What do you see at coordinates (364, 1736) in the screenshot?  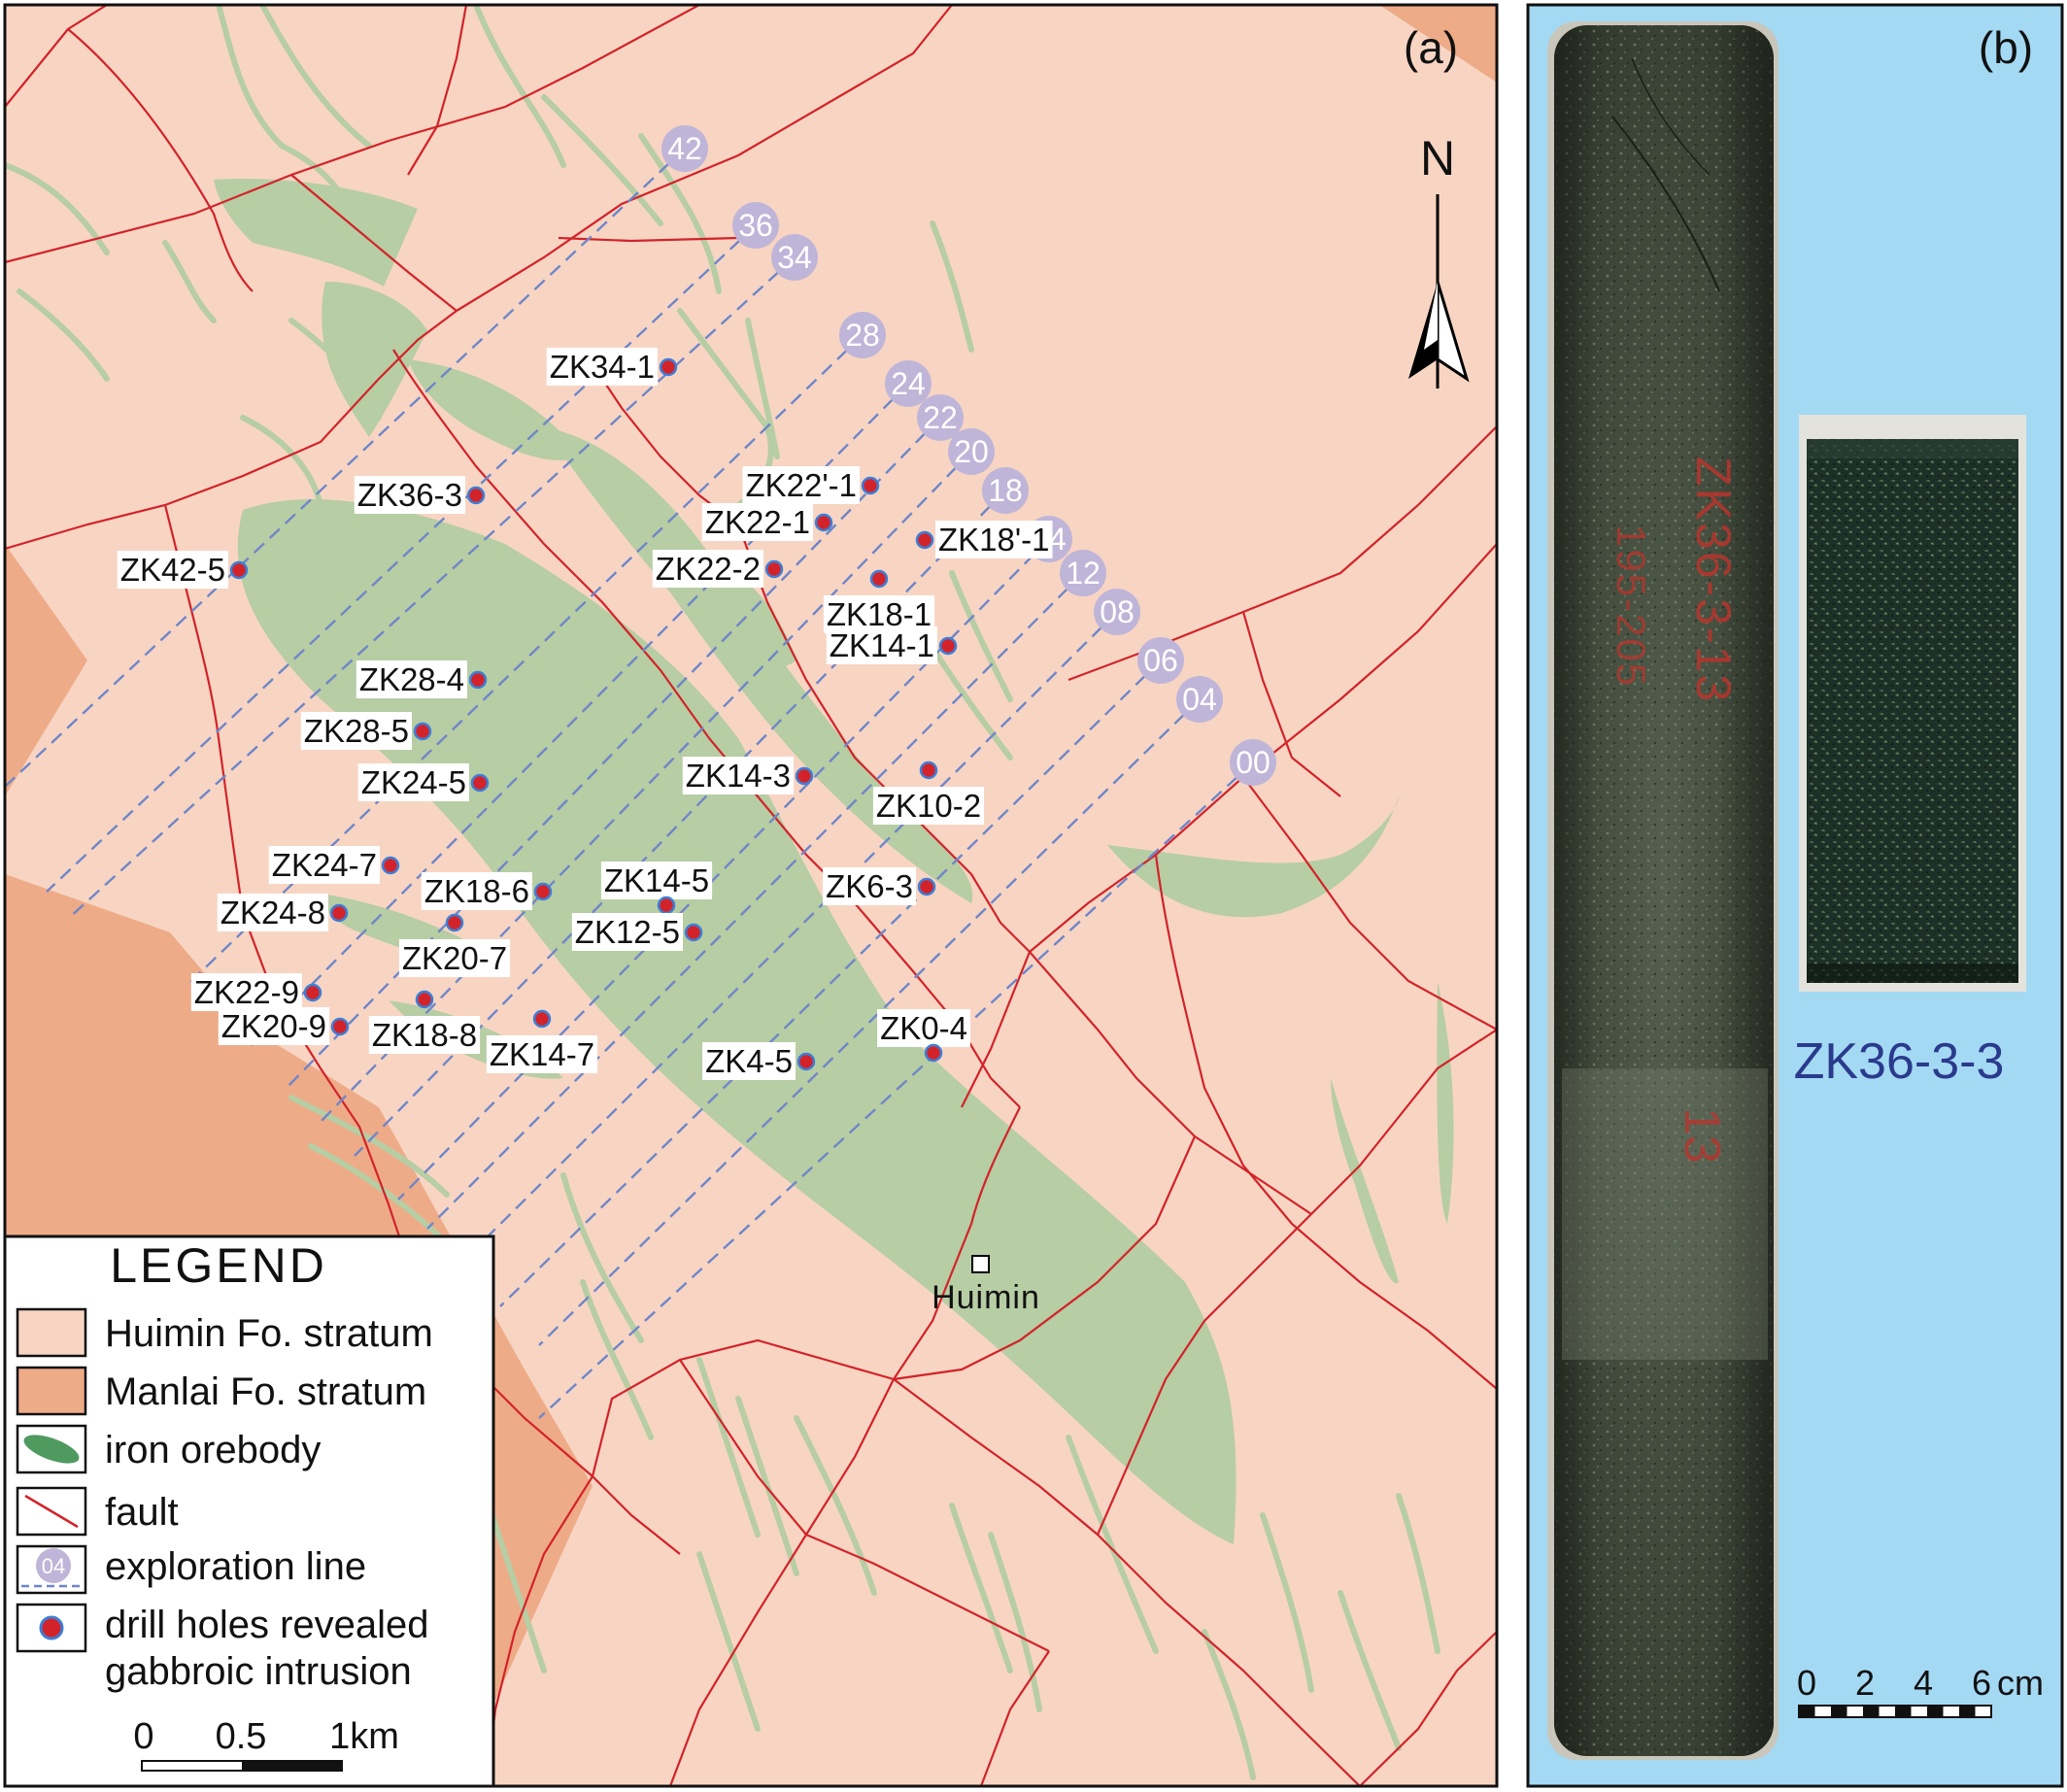 I see `scale-tick-1km: 1km` at bounding box center [364, 1736].